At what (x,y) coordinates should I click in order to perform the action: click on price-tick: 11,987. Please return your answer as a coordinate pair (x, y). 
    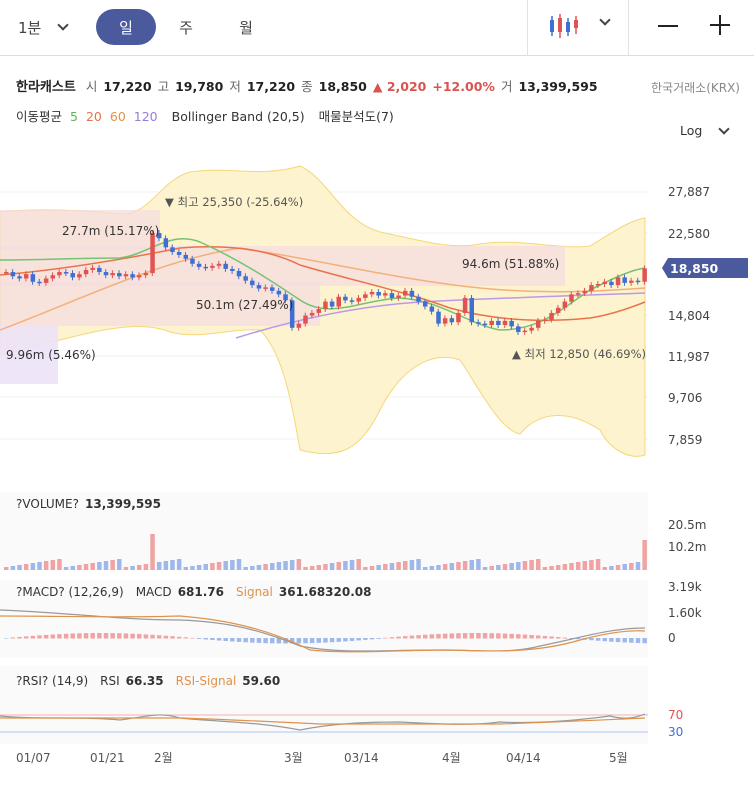
    Looking at the image, I should click on (689, 357).